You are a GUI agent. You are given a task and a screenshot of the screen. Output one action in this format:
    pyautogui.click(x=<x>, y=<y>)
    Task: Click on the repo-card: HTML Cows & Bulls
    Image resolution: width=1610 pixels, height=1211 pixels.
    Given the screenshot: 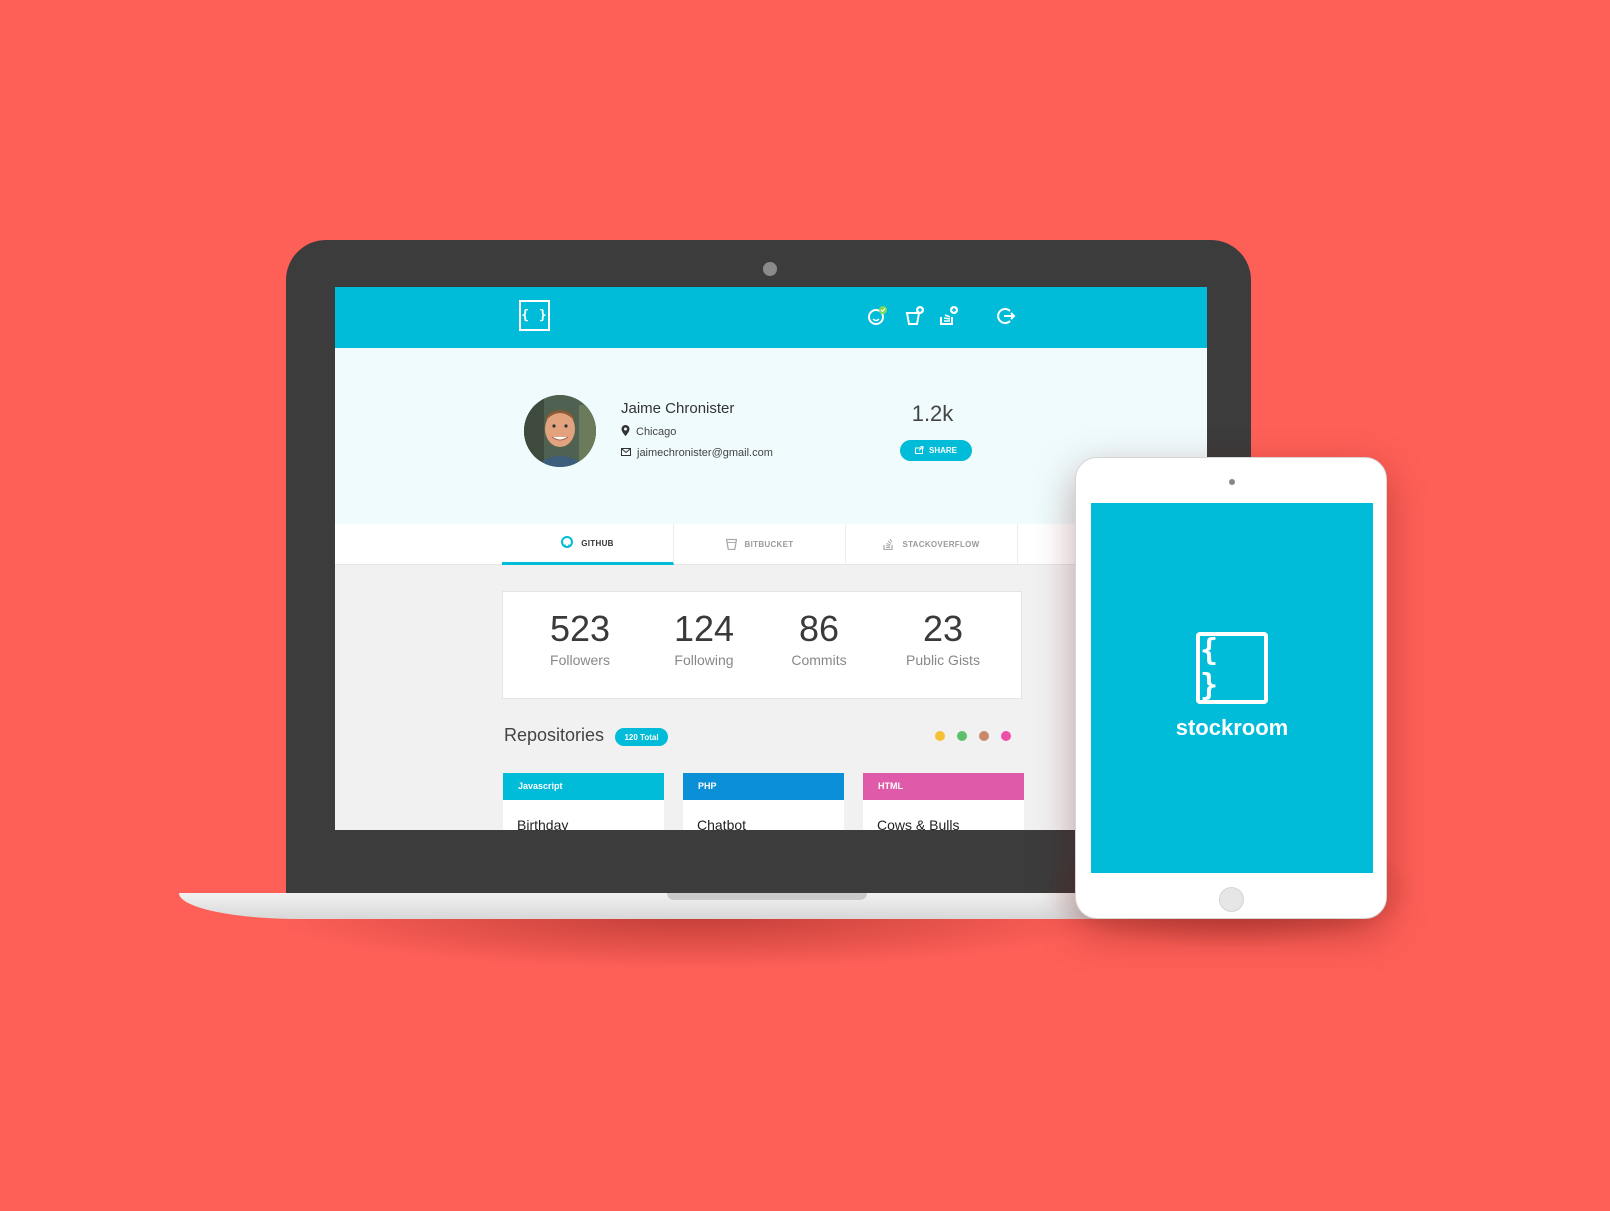 What is the action you would take?
    pyautogui.click(x=943, y=801)
    